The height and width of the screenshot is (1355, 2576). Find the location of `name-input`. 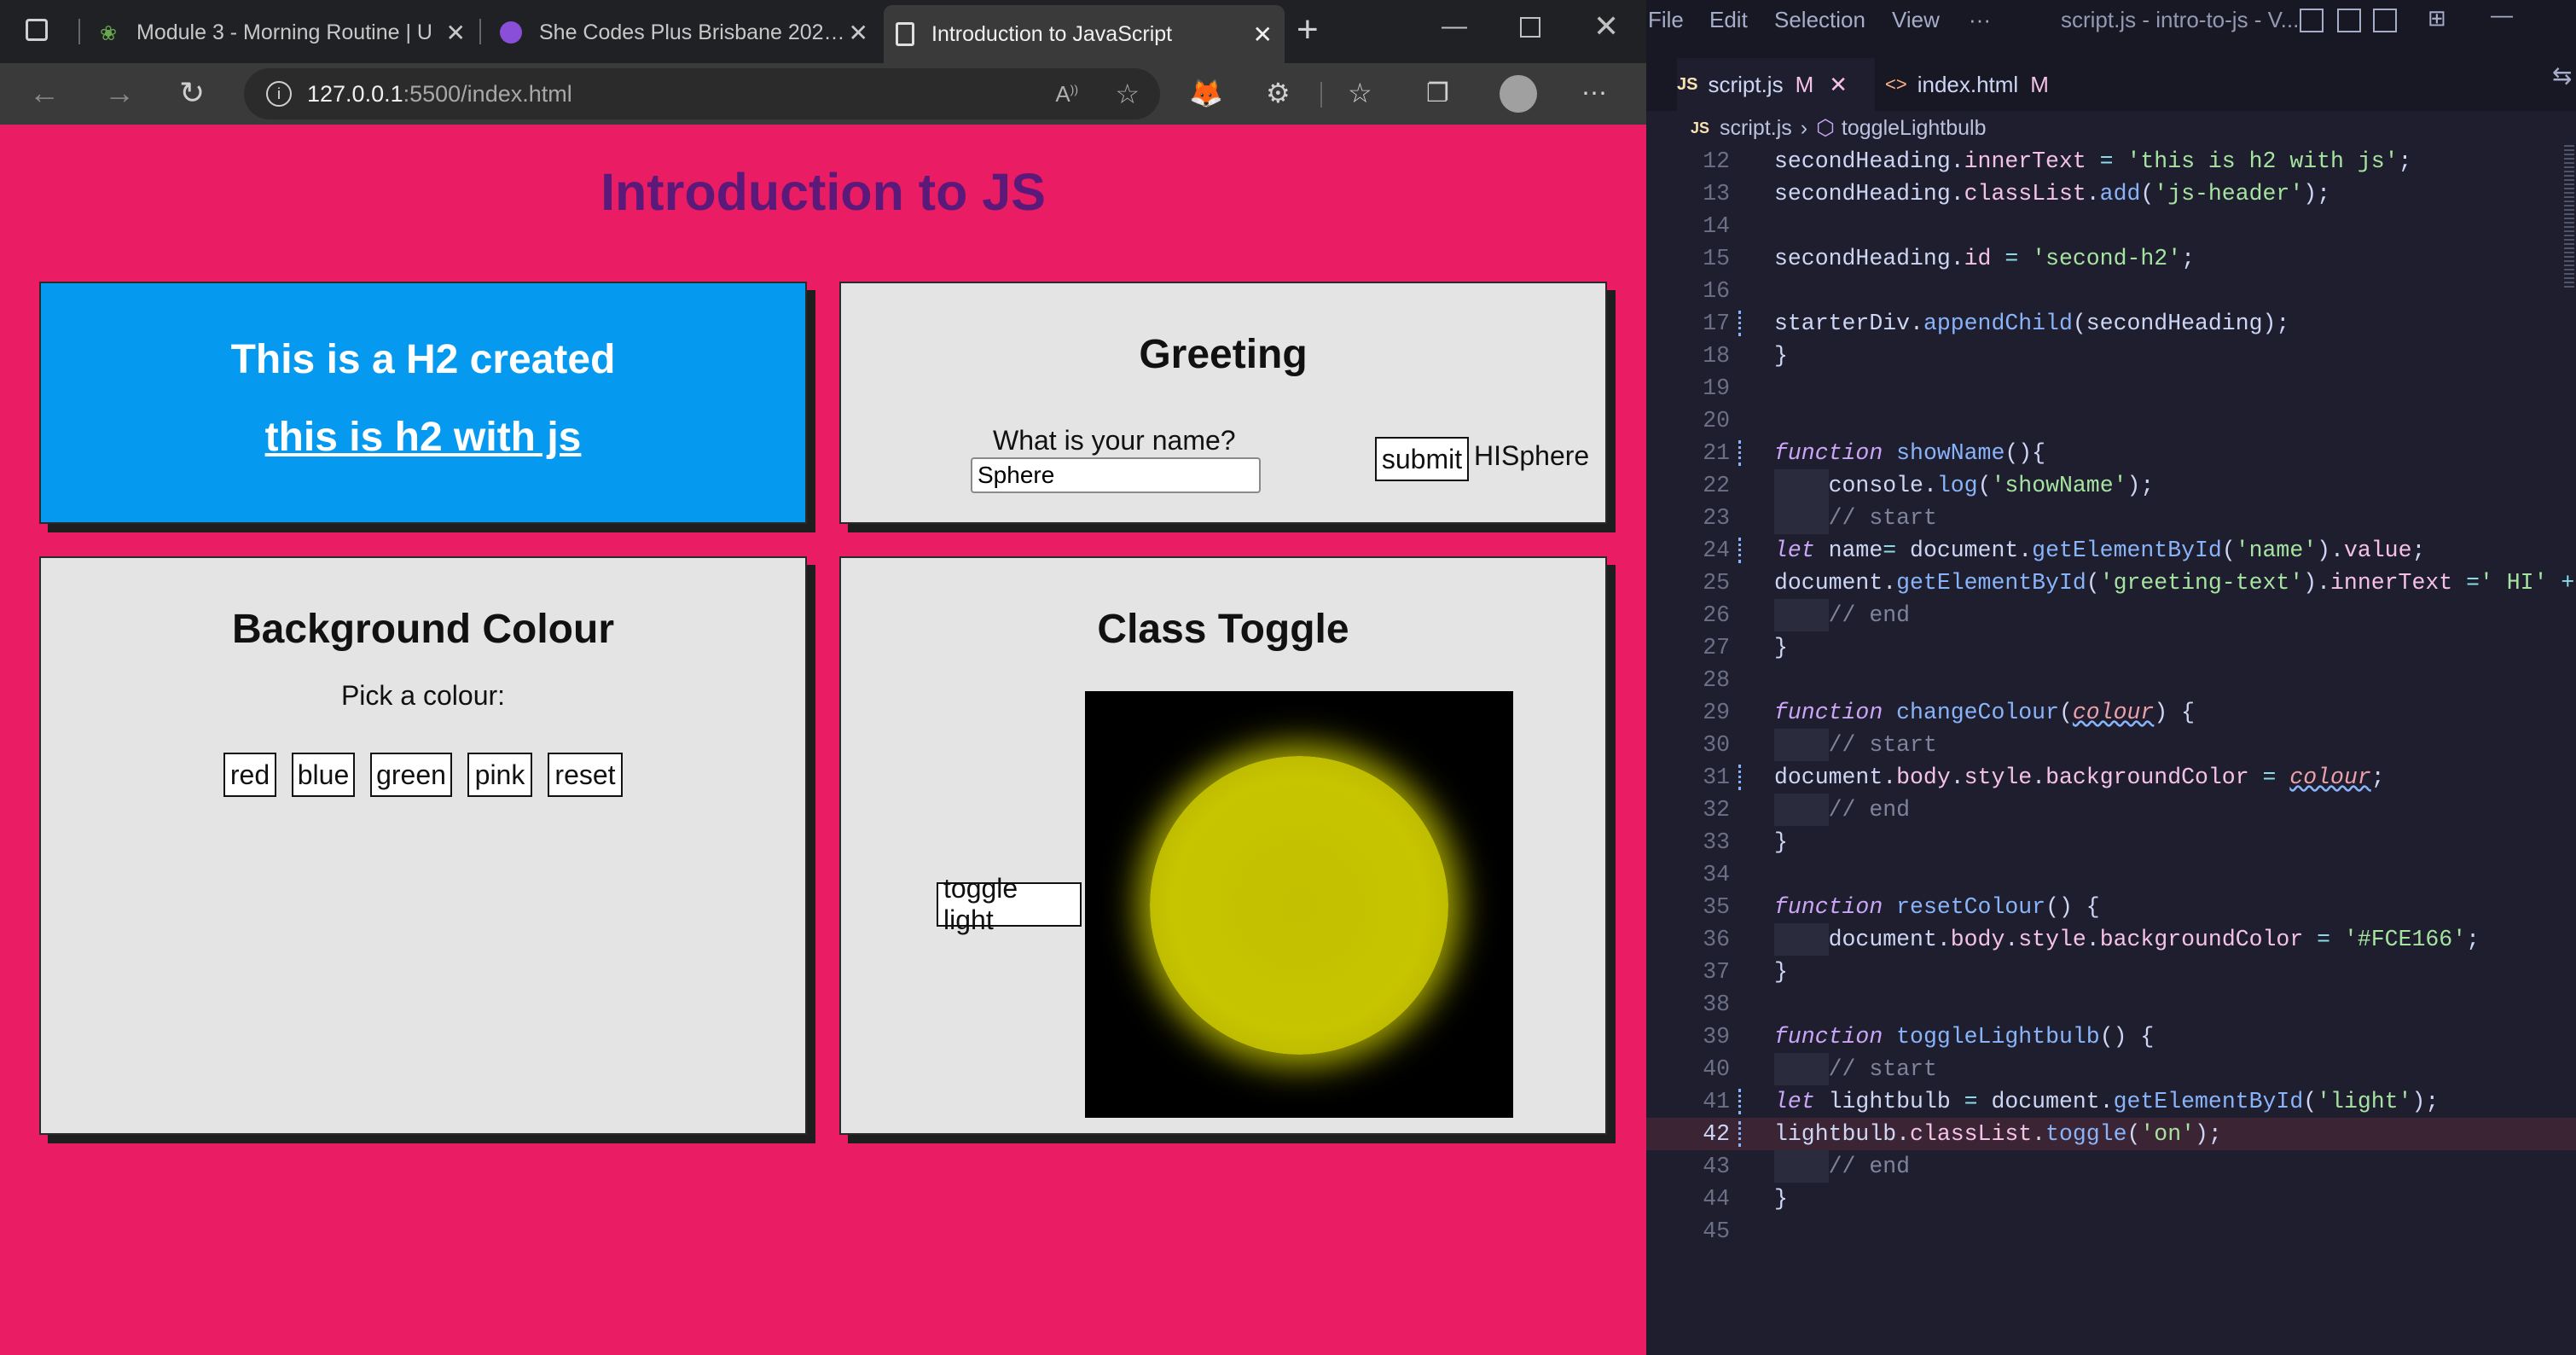

name-input is located at coordinates (1116, 475).